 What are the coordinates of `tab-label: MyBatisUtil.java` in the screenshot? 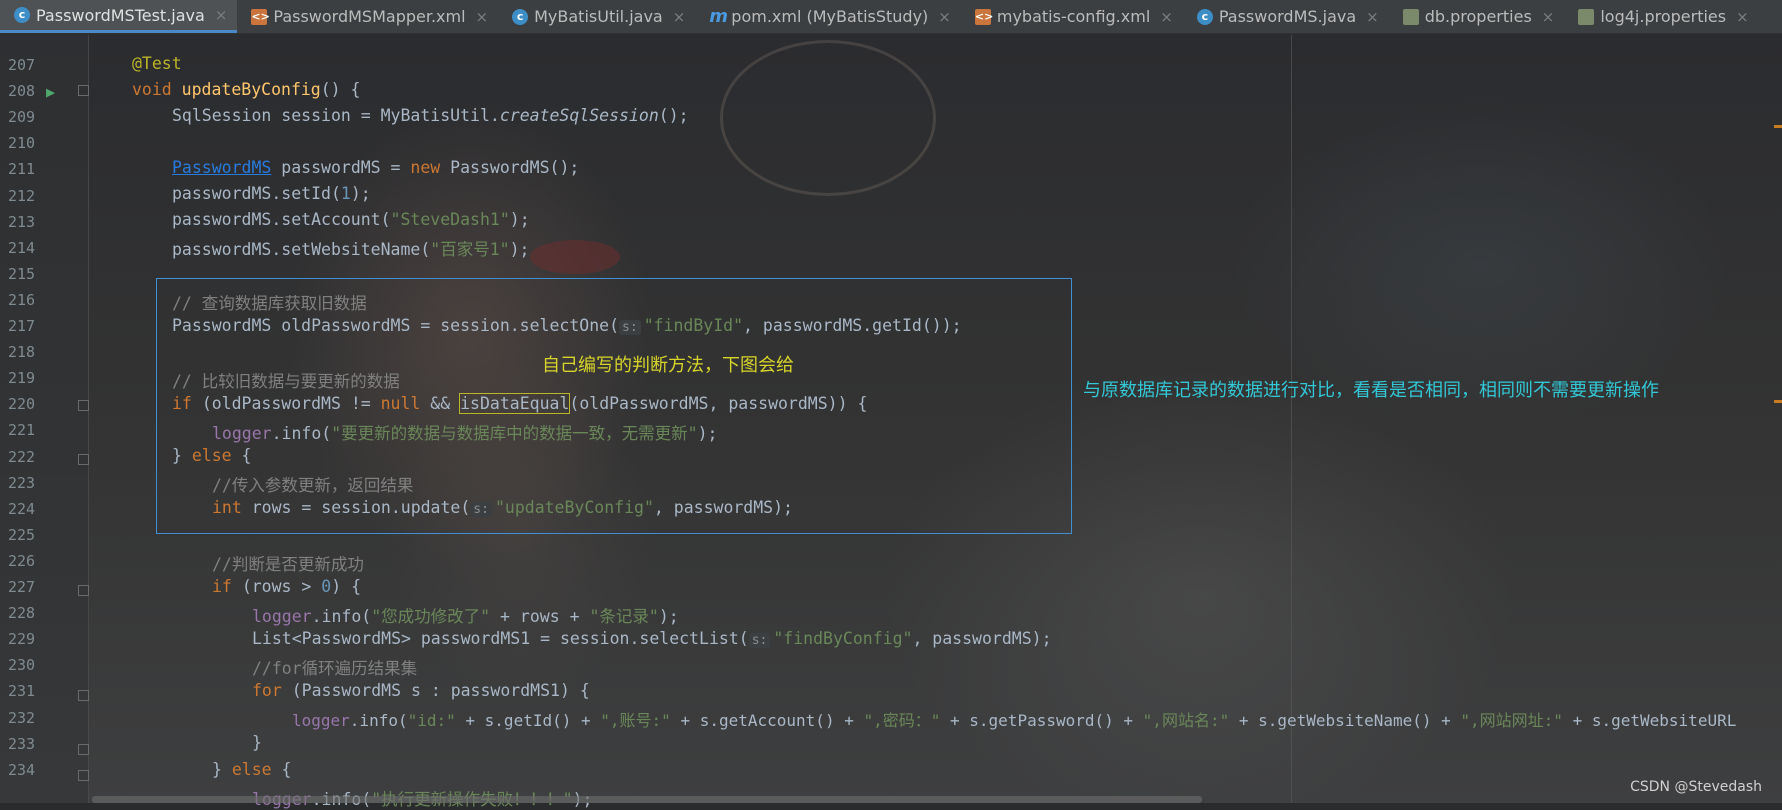 It's located at (598, 16).